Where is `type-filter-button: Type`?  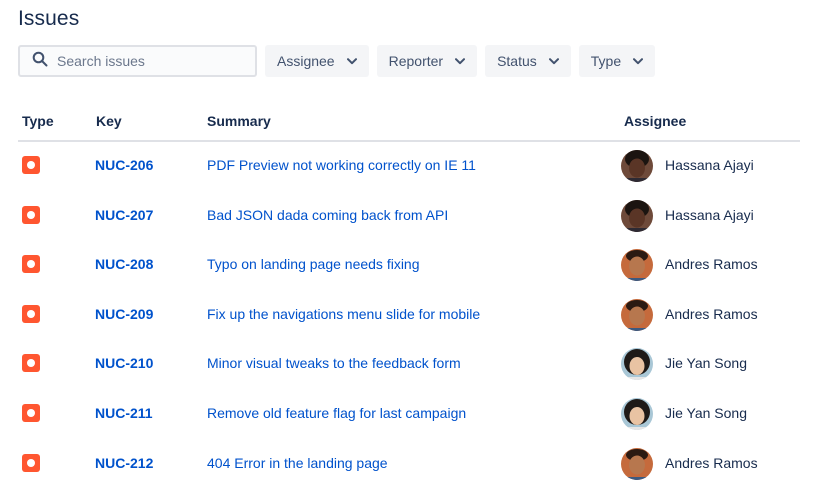
type-filter-button: Type is located at coordinates (617, 61).